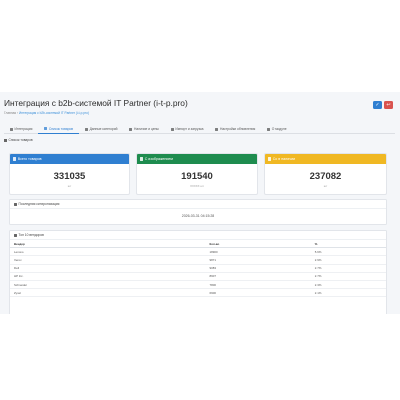 The height and width of the screenshot is (400, 400). Describe the element at coordinates (69, 159) in the screenshot. I see `stat-card-header: Всего товаров` at that location.